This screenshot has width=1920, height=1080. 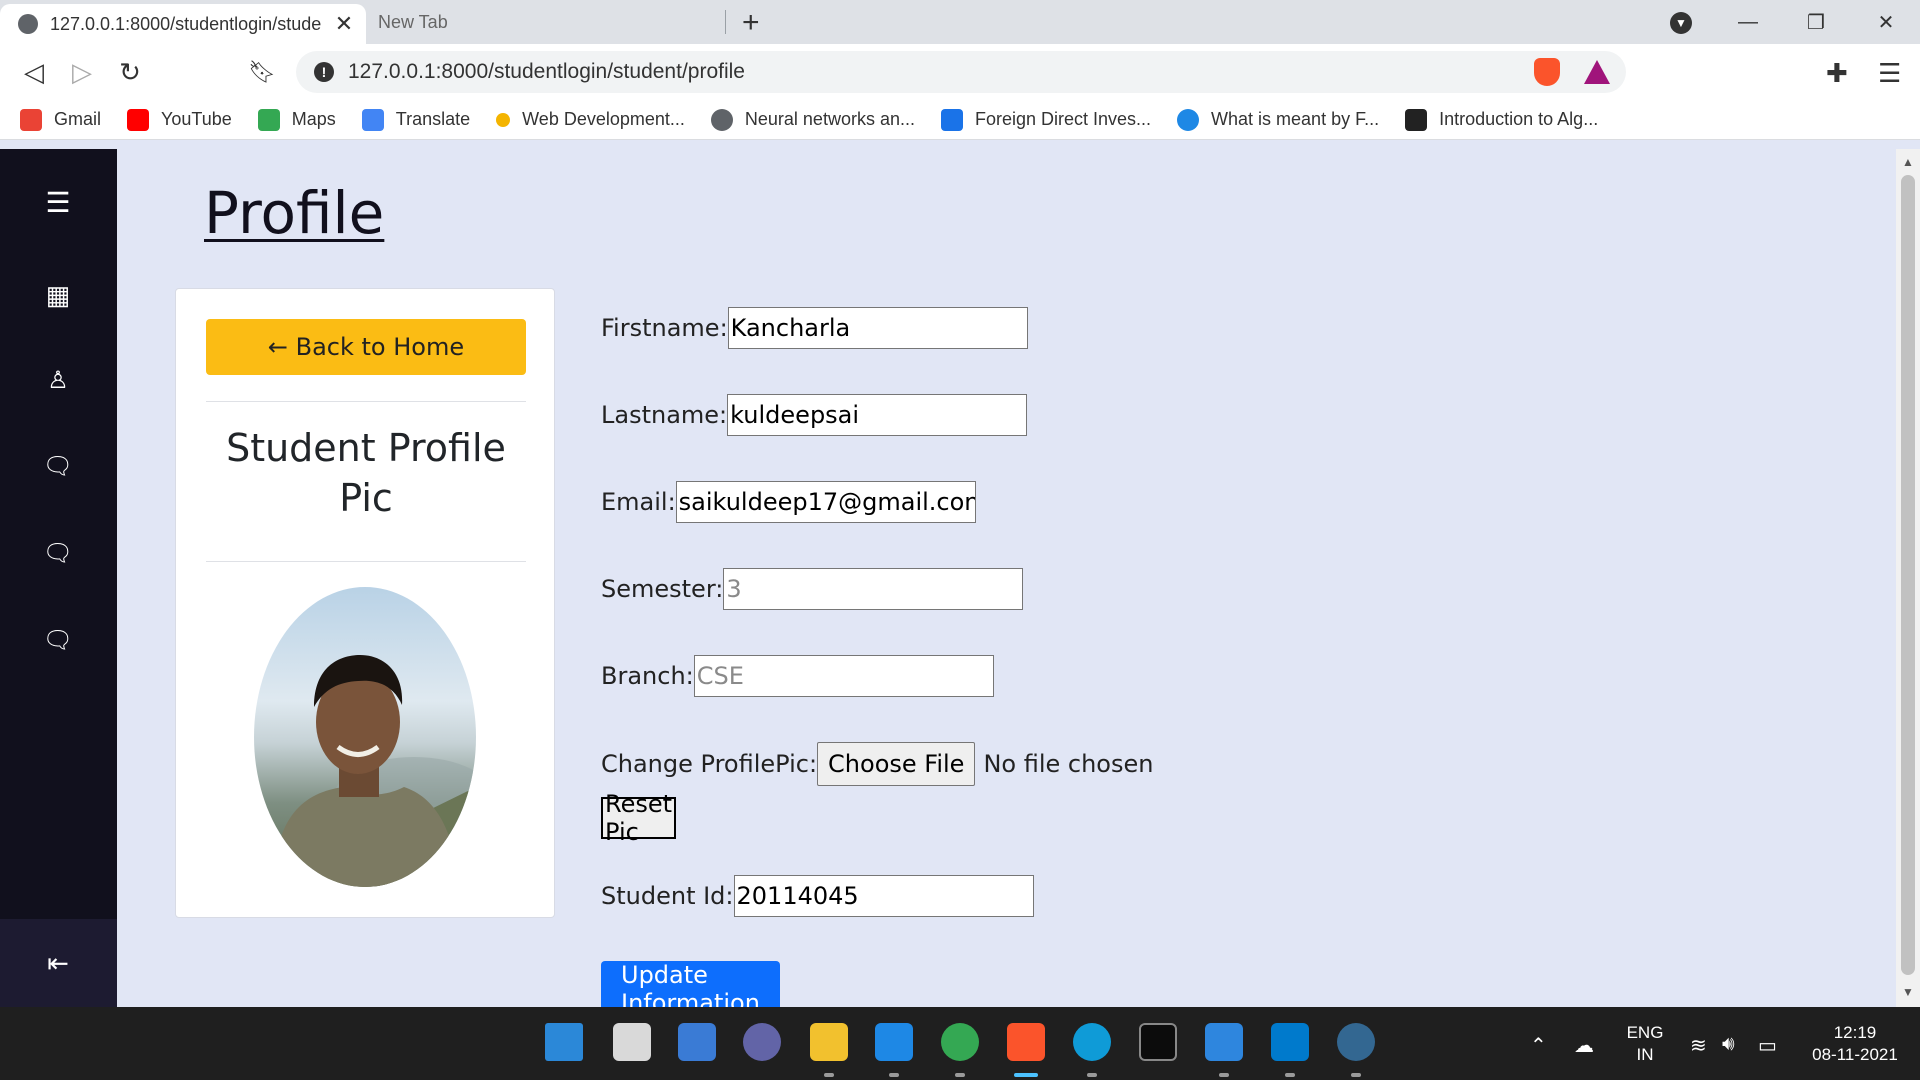 What do you see at coordinates (843, 676) in the screenshot?
I see `branch-input: CSE` at bounding box center [843, 676].